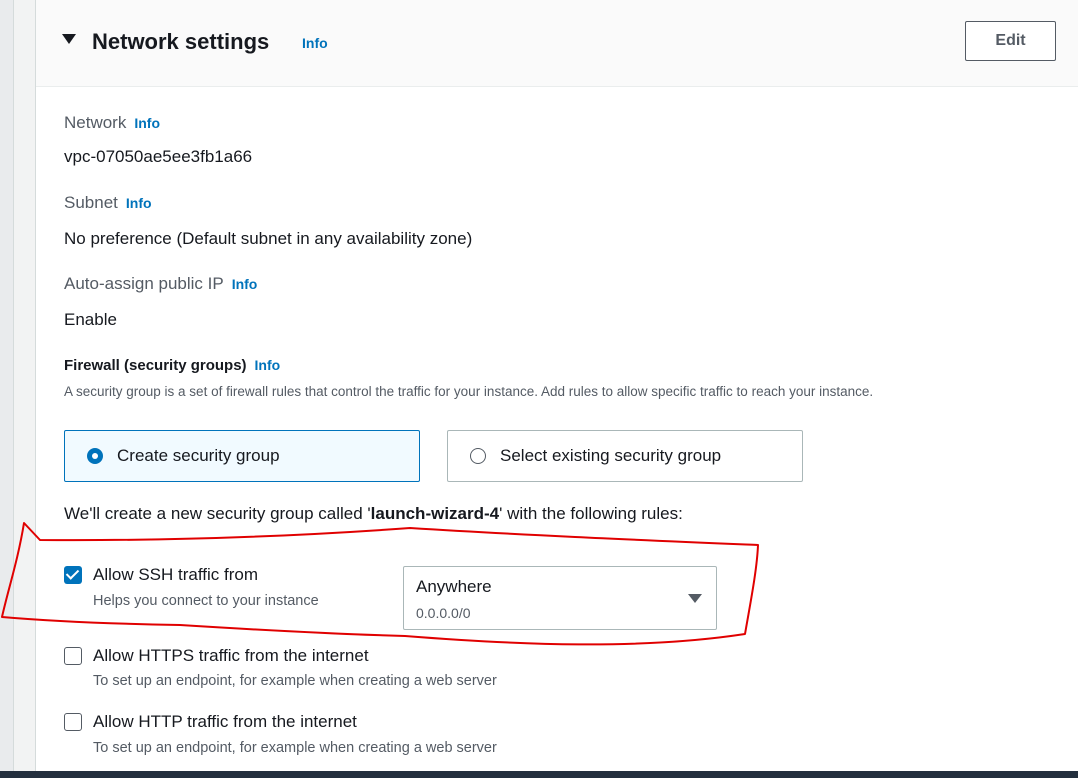 The image size is (1078, 778). I want to click on create-security-group-label: Create security group, so click(198, 455).